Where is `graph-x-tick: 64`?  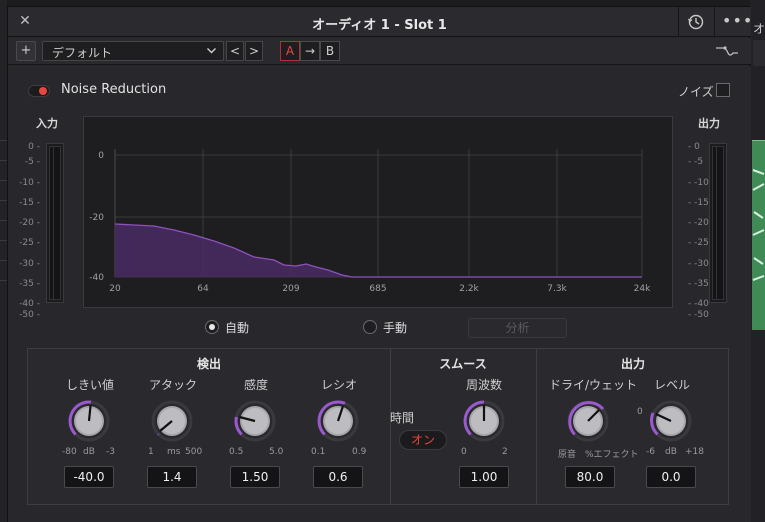 graph-x-tick: 64 is located at coordinates (203, 289).